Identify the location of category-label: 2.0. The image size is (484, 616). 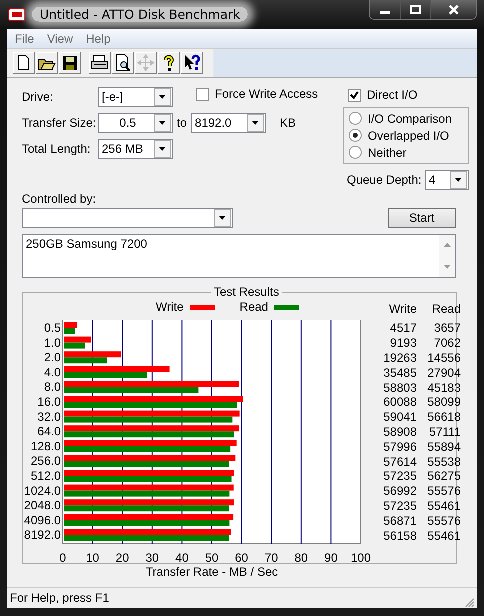
(52, 357).